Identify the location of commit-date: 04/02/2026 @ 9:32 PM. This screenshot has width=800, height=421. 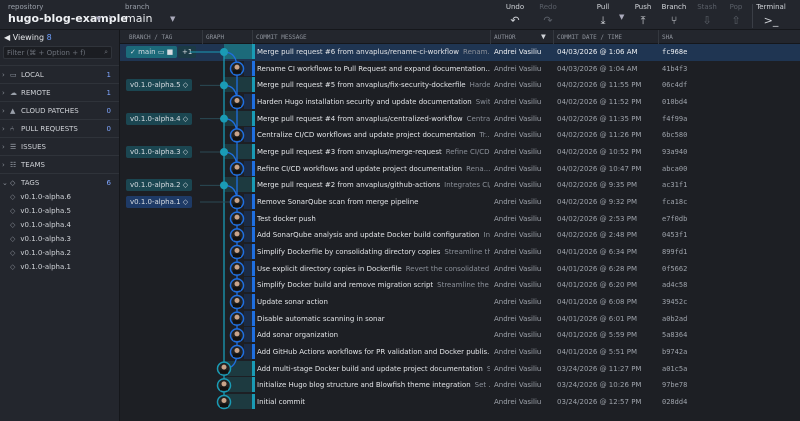
(597, 202).